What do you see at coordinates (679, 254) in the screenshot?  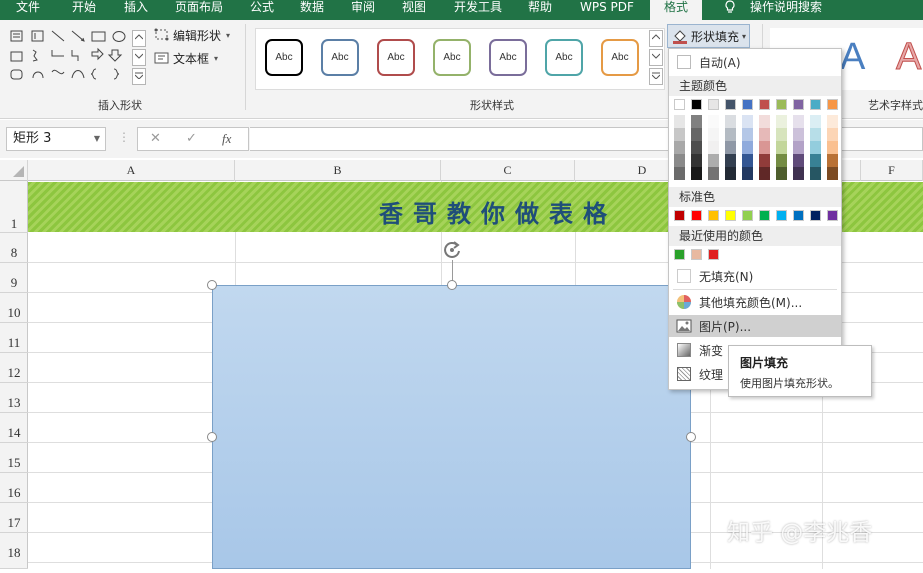 I see `recent-color-swatch` at bounding box center [679, 254].